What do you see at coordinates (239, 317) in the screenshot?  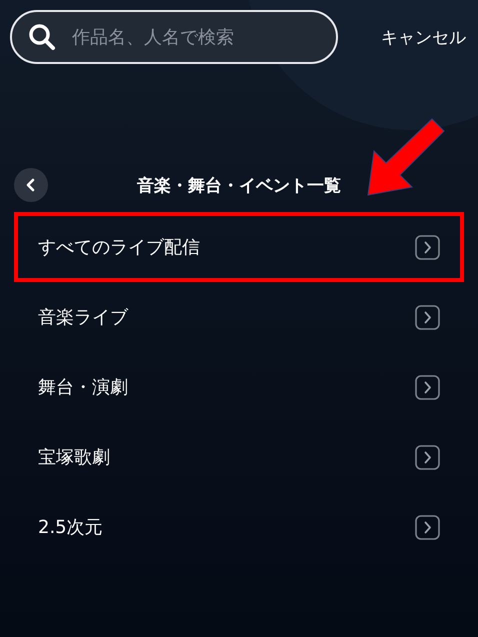 I see `category-item: 音楽ライブ` at bounding box center [239, 317].